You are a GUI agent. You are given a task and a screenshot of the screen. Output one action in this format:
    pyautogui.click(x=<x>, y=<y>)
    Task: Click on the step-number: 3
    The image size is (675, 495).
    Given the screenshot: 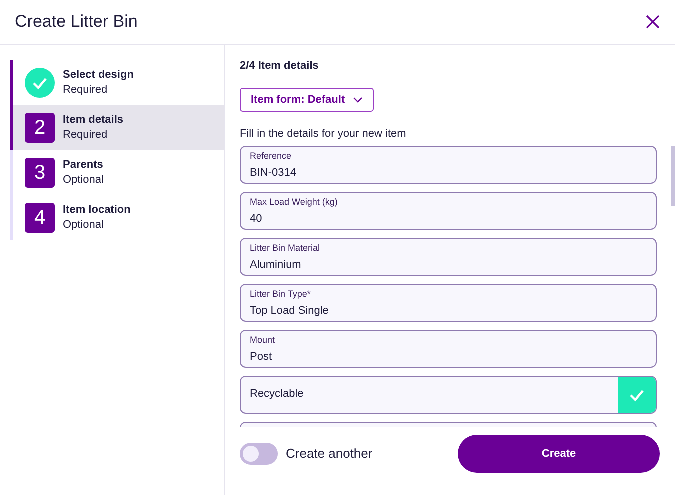 What is the action you would take?
    pyautogui.click(x=40, y=173)
    